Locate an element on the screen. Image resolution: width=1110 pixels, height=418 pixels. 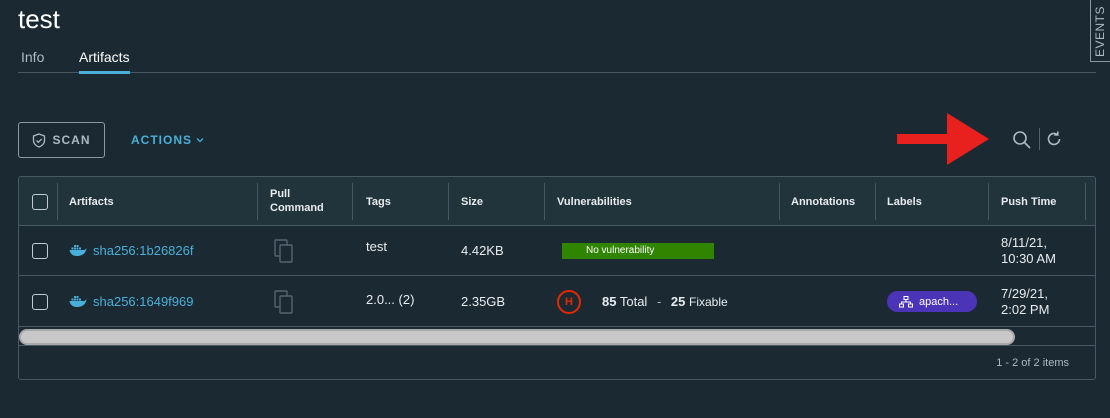
events-panel-toggle: EVENTS is located at coordinates (1100, 31).